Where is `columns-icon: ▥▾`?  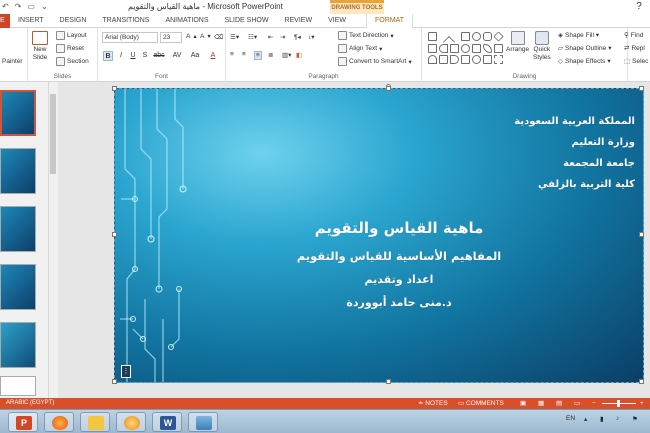
columns-icon: ▥▾ is located at coordinates (286, 55).